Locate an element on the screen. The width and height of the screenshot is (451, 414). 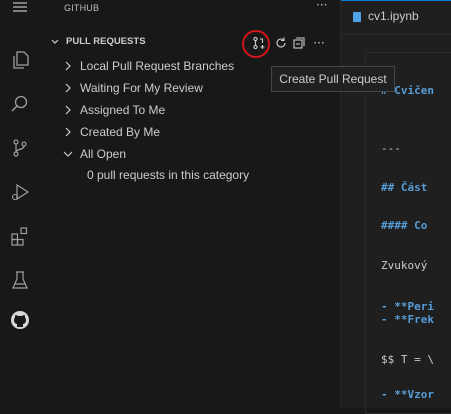
markdown-line: - **Vzor is located at coordinates (407, 394).